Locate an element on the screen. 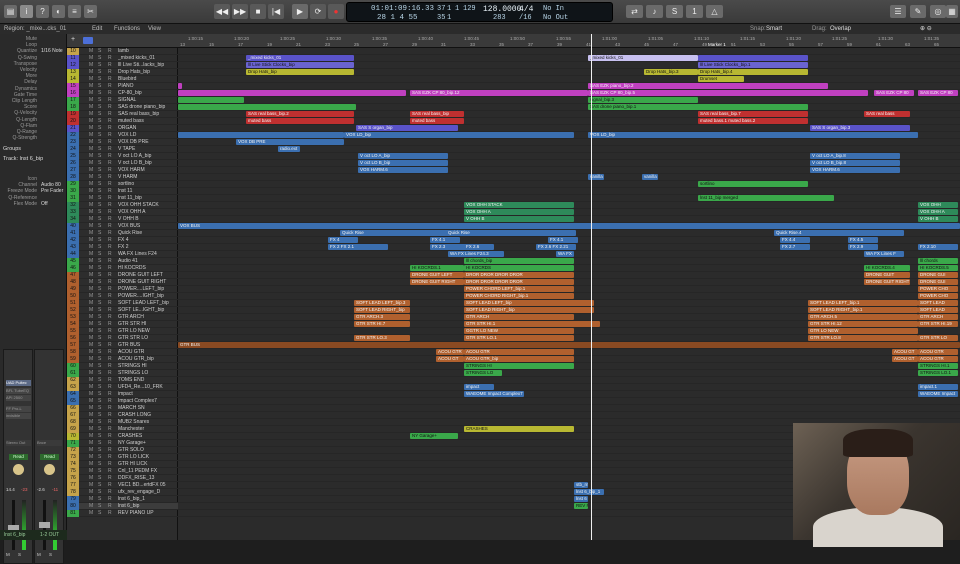  track-header: 26 M S R V oct LO B_bip is located at coordinates (122, 163).